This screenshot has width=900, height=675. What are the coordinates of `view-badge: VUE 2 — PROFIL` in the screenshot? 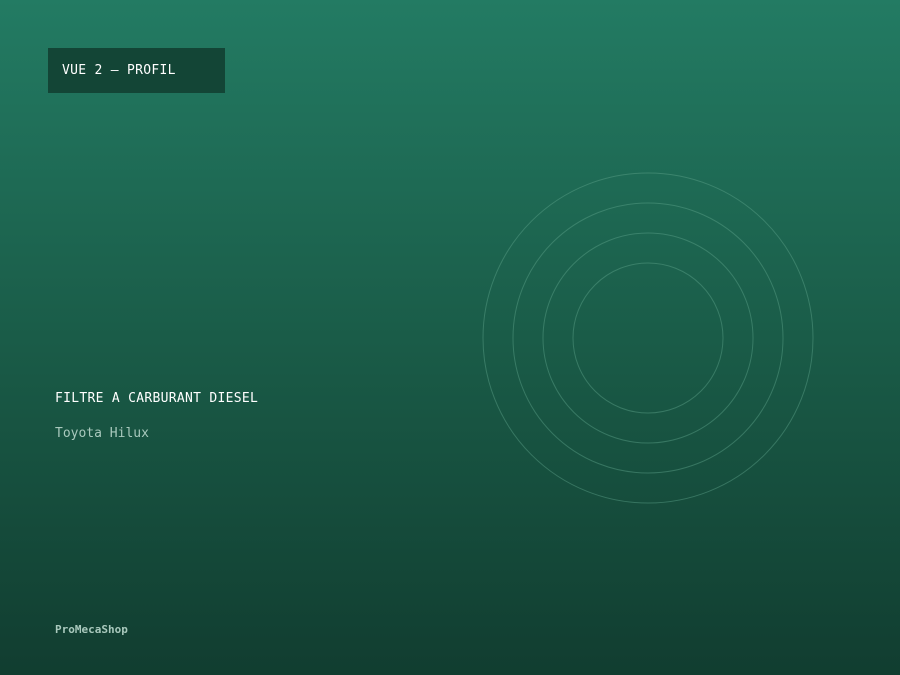 It's located at (136, 70).